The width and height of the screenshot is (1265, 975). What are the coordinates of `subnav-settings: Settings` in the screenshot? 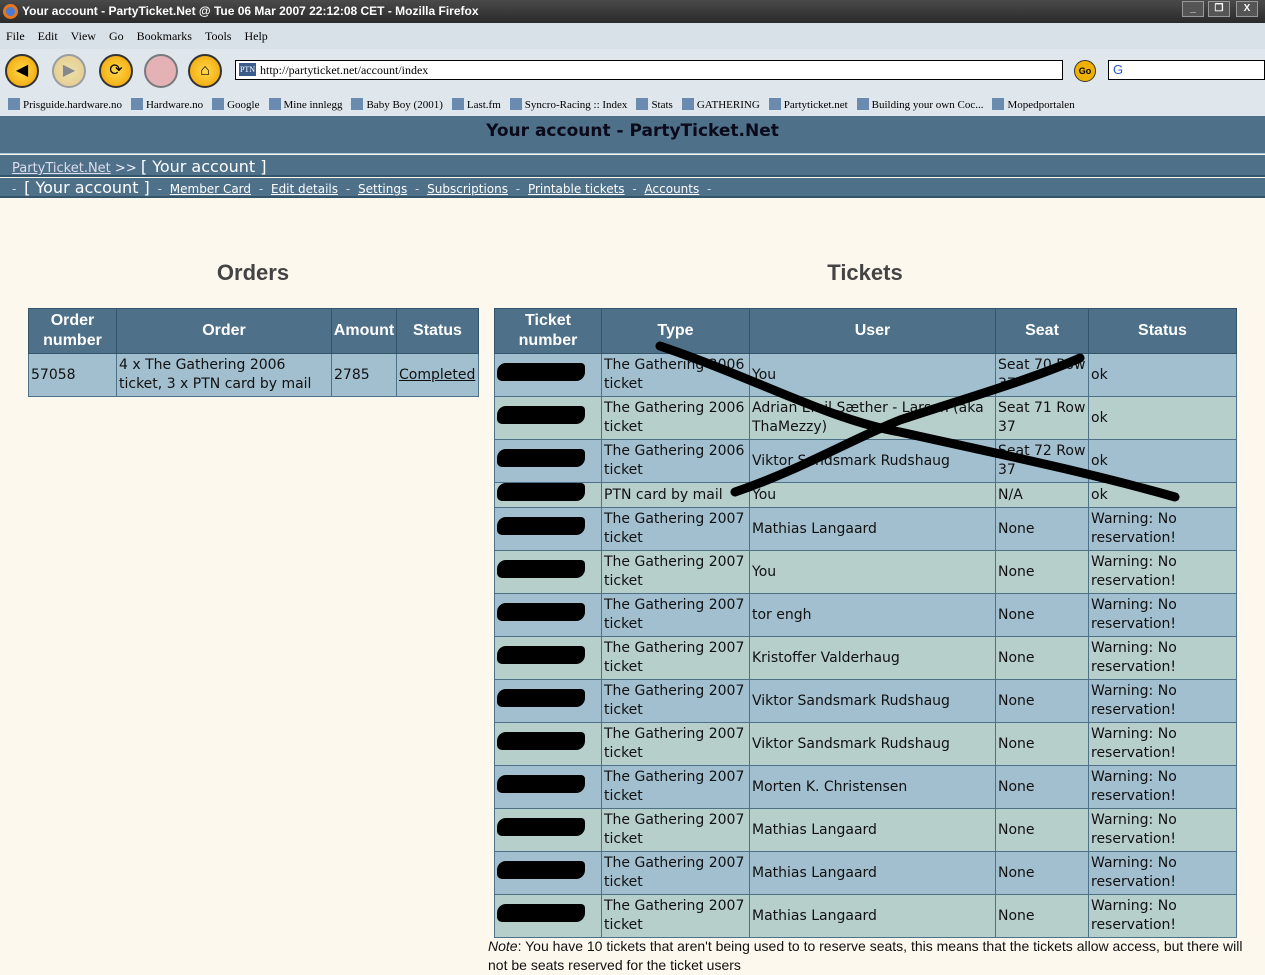 It's located at (382, 189).